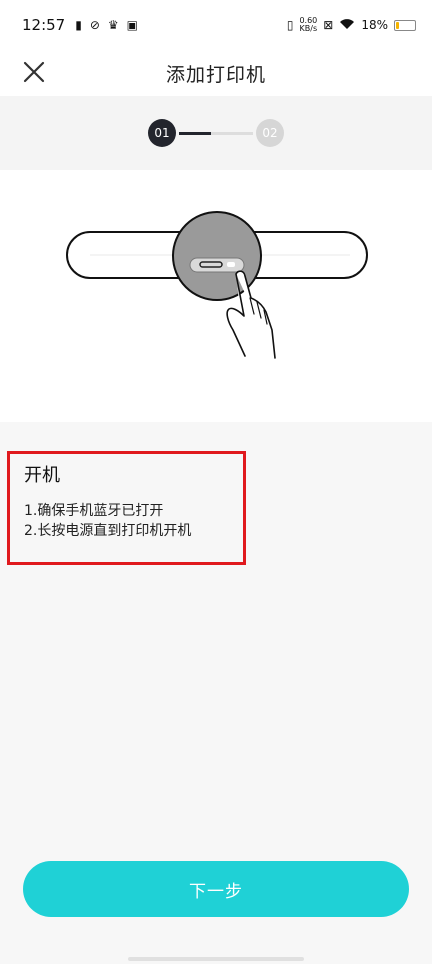 This screenshot has width=432, height=964. I want to click on crown-app-icon: ♛, so click(113, 25).